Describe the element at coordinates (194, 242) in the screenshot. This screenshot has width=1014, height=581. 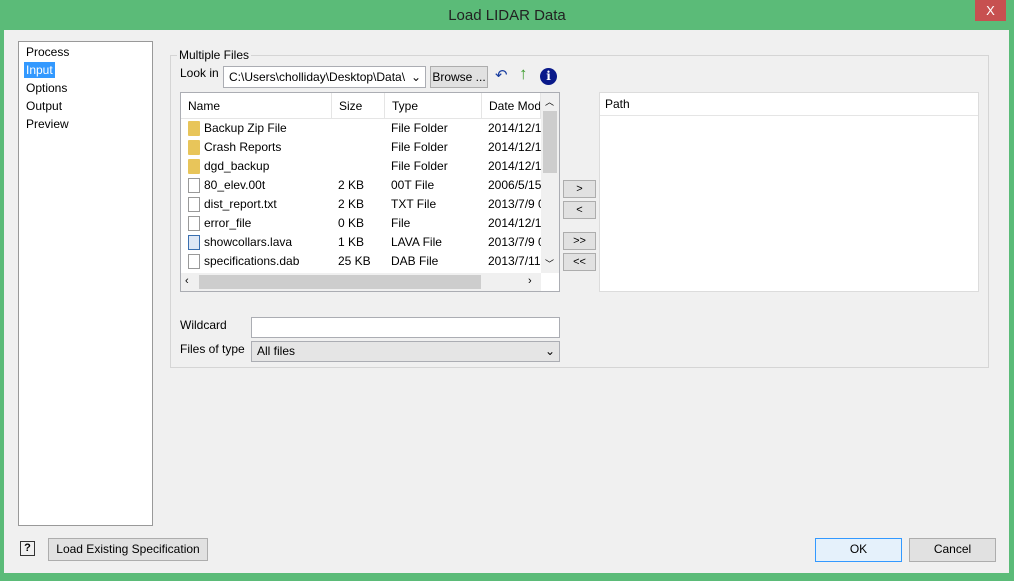
I see `lava-icon` at that location.